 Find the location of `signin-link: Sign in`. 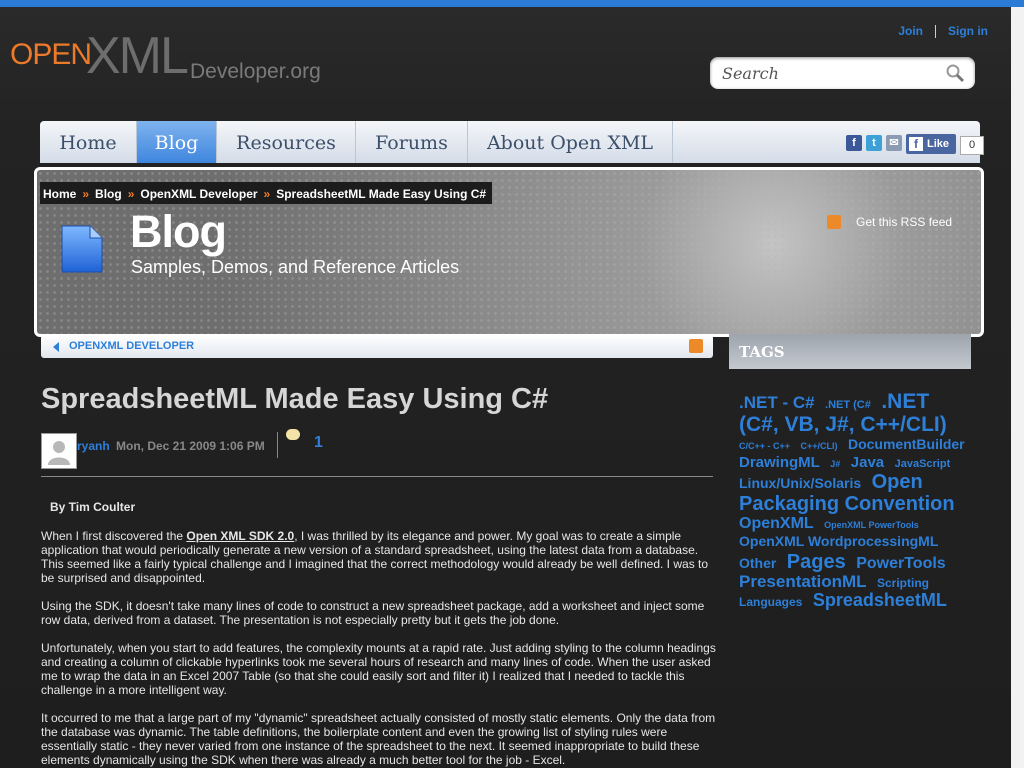

signin-link: Sign in is located at coordinates (968, 31).